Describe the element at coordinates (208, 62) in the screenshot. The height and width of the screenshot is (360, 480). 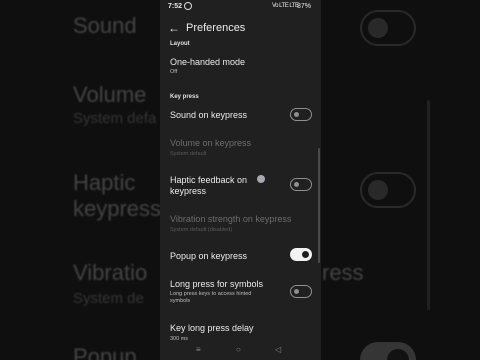
I see `one-handed-mode-title: One-handed mode` at that location.